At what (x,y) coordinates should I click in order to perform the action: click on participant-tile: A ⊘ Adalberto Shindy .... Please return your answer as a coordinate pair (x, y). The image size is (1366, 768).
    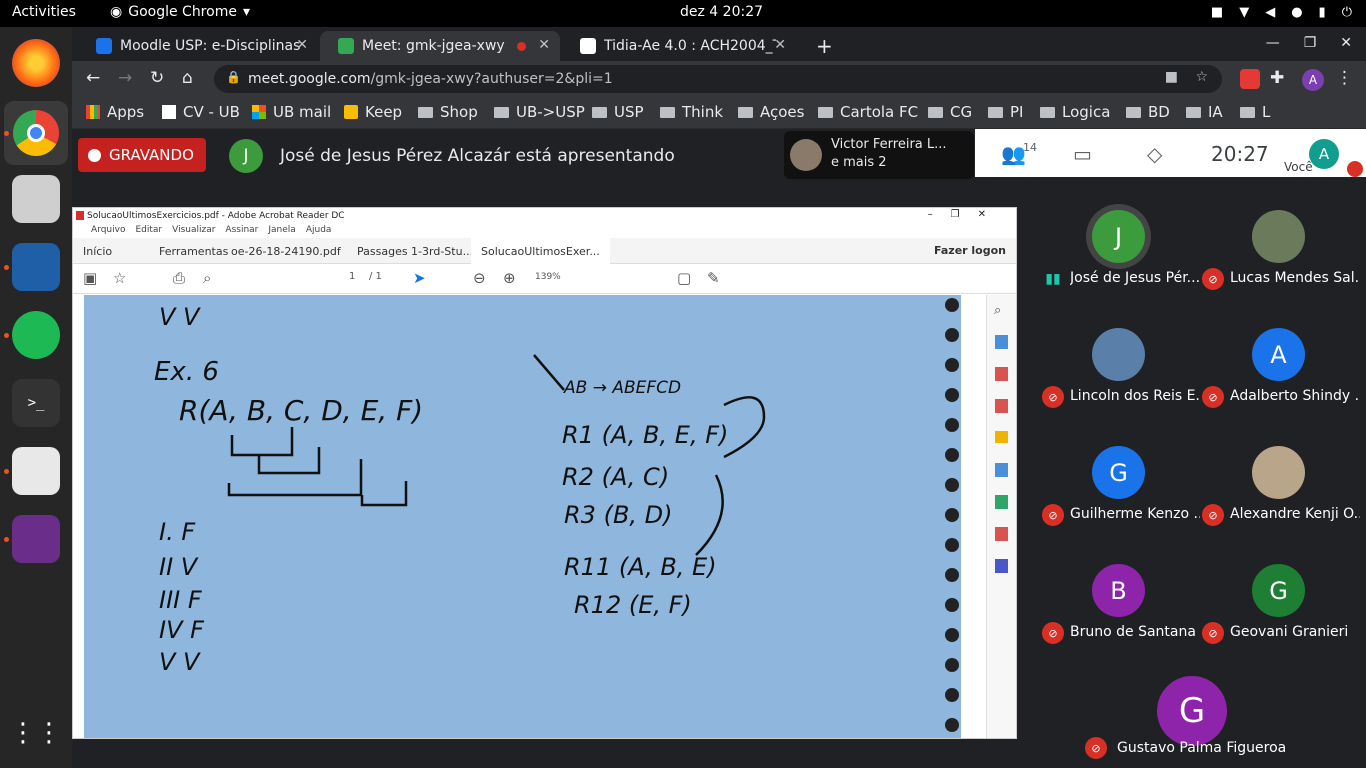
    Looking at the image, I should click on (1277, 379).